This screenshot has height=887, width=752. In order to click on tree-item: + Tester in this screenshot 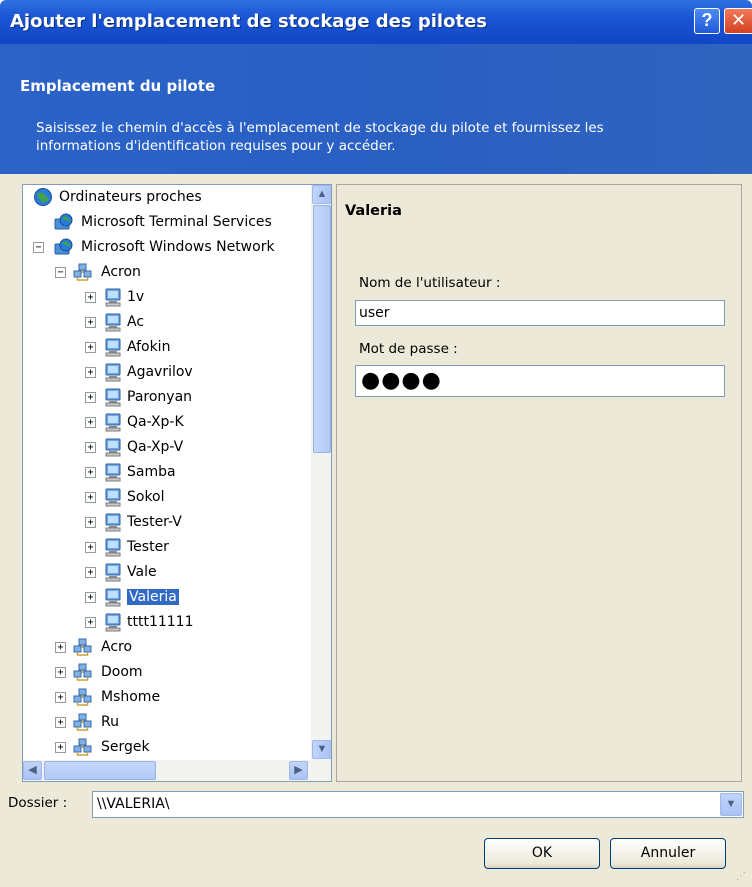, I will do `click(167, 547)`.